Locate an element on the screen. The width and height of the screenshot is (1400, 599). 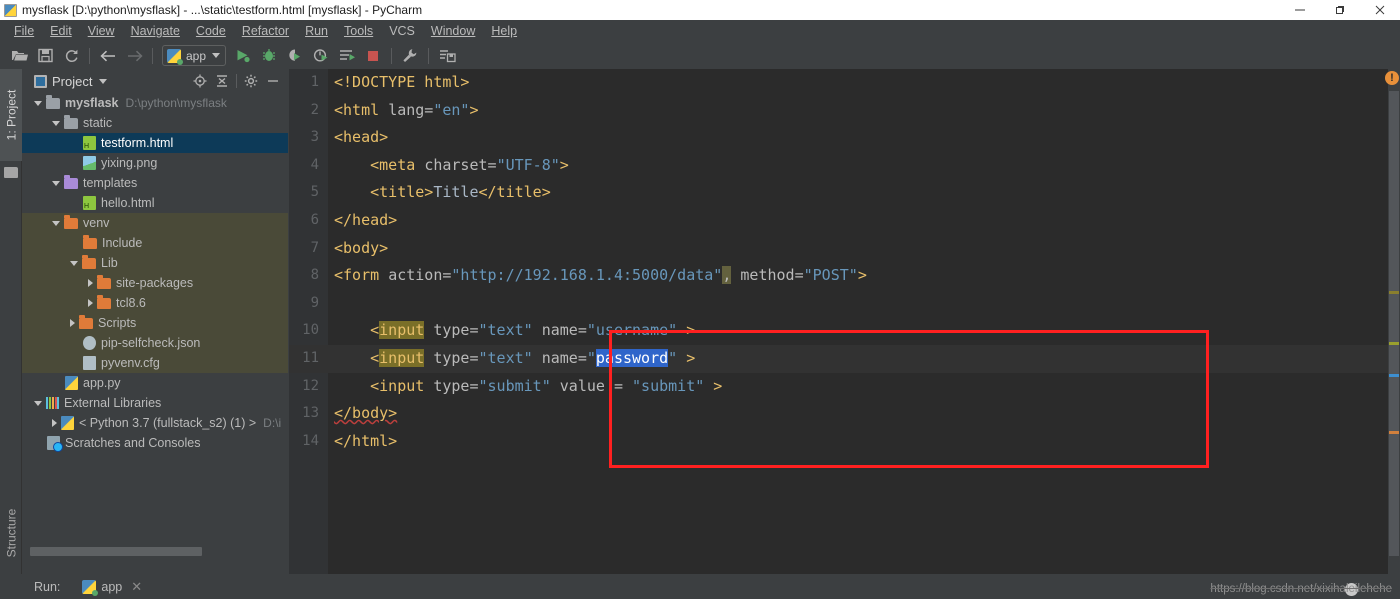
run-with-coverage-icon is located at coordinates (295, 56).